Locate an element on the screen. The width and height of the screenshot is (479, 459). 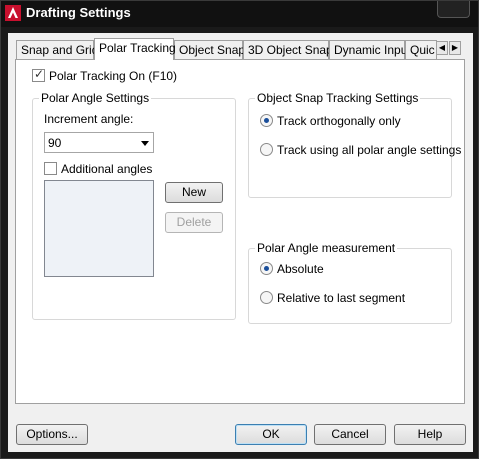
track-polar-angles-radio is located at coordinates (266, 149).